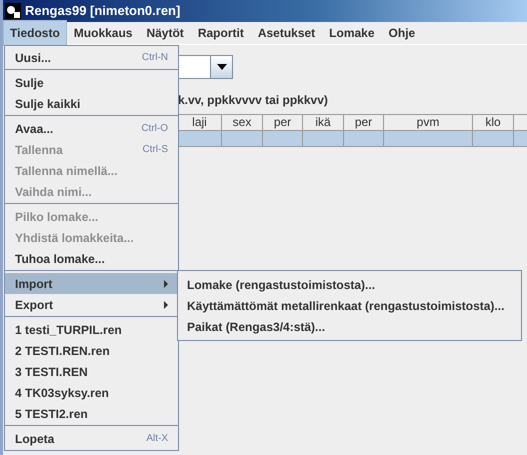 The image size is (527, 455). I want to click on menu-item: 3 TESTI.REN, so click(91, 371).